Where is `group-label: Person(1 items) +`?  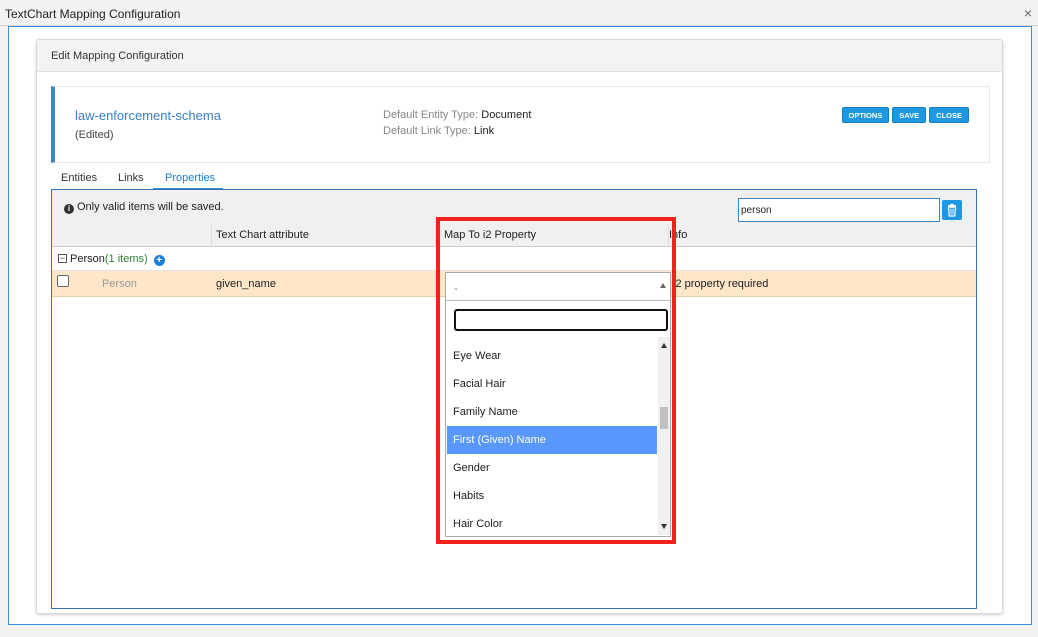 group-label: Person(1 items) + is located at coordinates (117, 259).